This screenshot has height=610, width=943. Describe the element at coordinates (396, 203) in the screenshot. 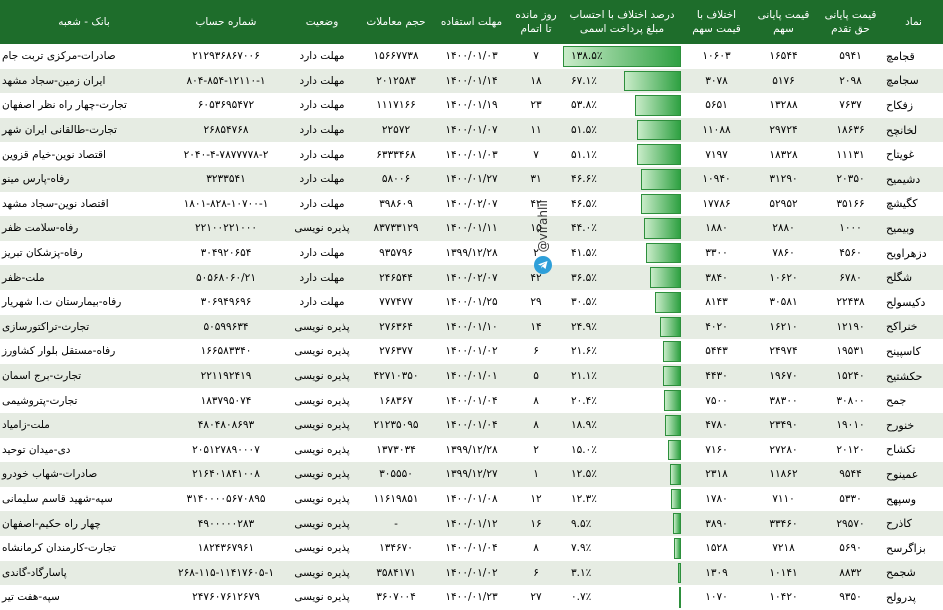

I see `cell-volume: ۳۹۸۶۰۹` at that location.